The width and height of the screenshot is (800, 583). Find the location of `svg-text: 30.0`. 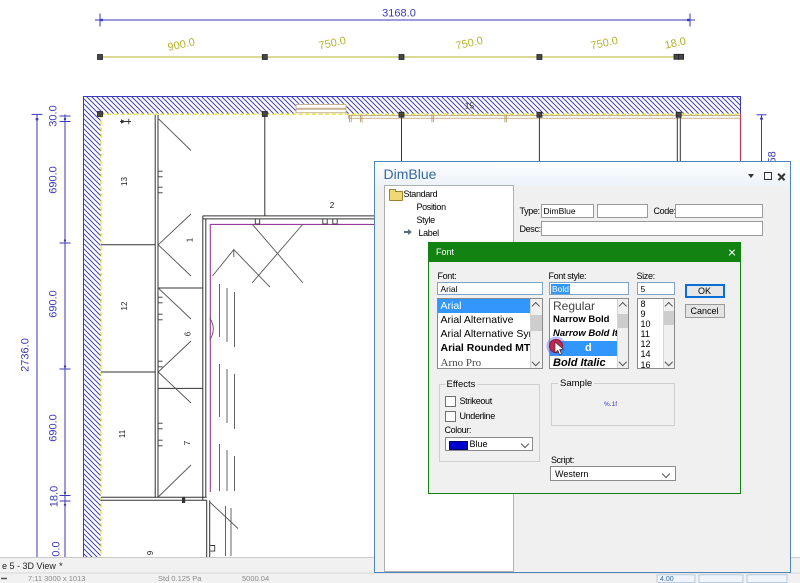

svg-text: 30.0 is located at coordinates (54, 115).